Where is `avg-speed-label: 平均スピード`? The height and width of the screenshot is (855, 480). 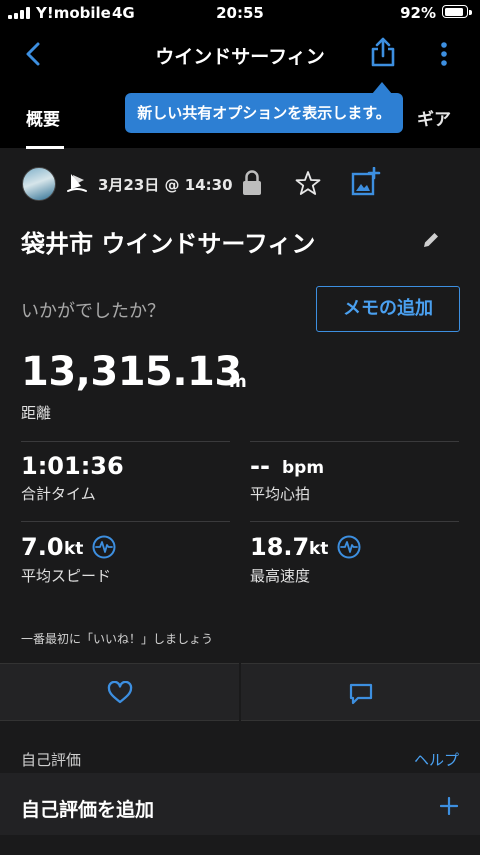
avg-speed-label: 平均スピード is located at coordinates (66, 576).